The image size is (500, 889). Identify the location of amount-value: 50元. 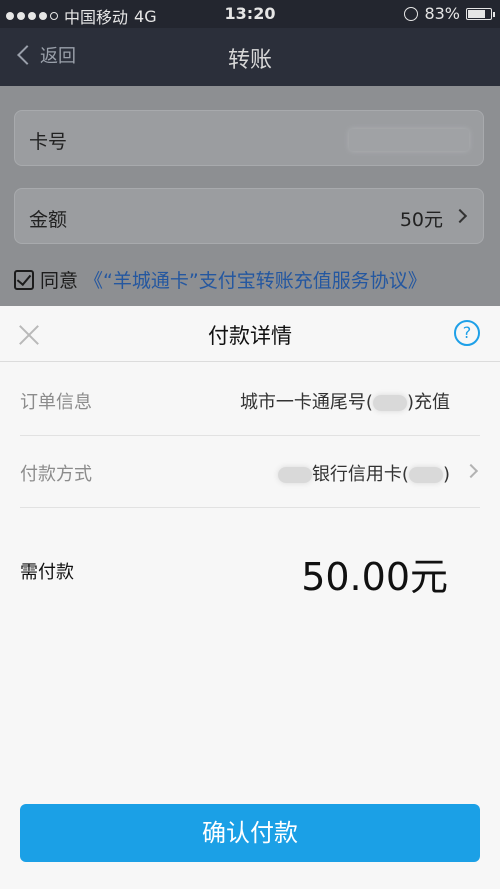
(421, 220).